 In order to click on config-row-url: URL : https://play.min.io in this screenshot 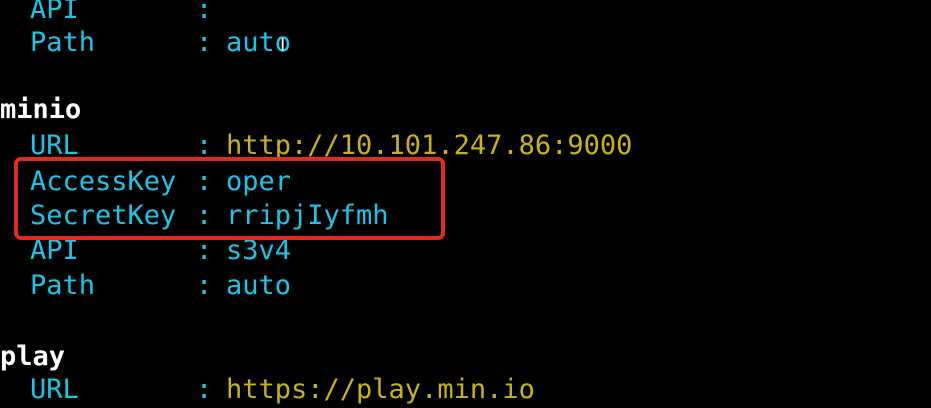, I will do `click(465, 389)`.